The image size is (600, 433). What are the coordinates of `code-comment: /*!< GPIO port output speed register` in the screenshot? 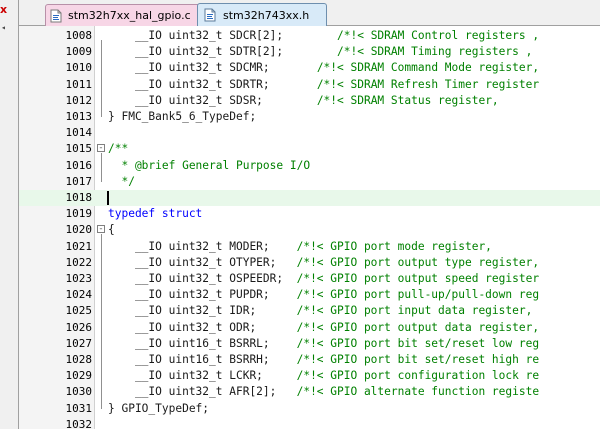 It's located at (418, 278).